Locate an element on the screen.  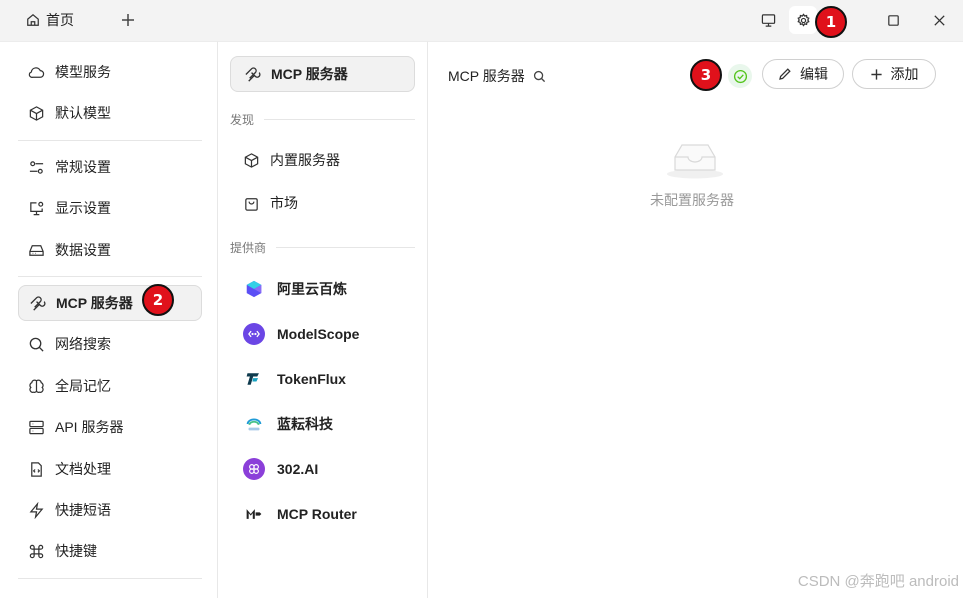
sidebar-item-label: 模型服务 is located at coordinates (83, 72).